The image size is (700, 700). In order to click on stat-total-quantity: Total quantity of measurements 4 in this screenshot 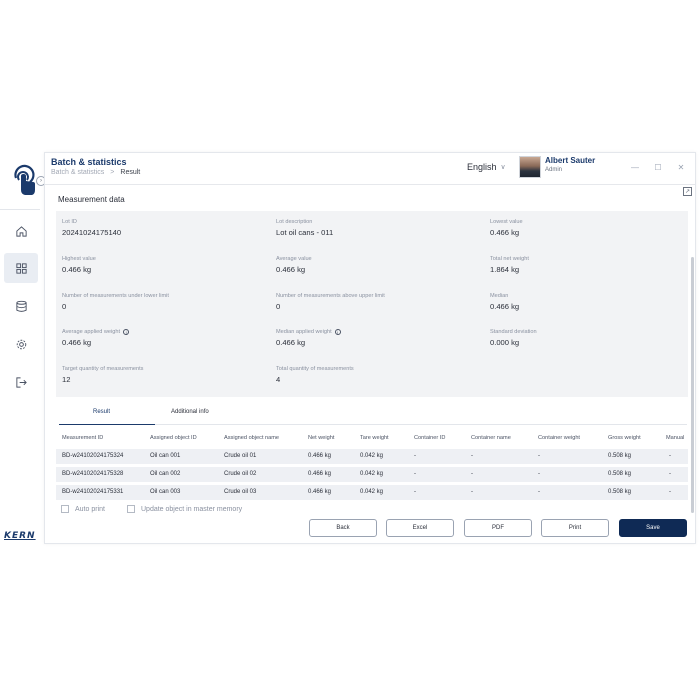, I will do `click(315, 375)`.